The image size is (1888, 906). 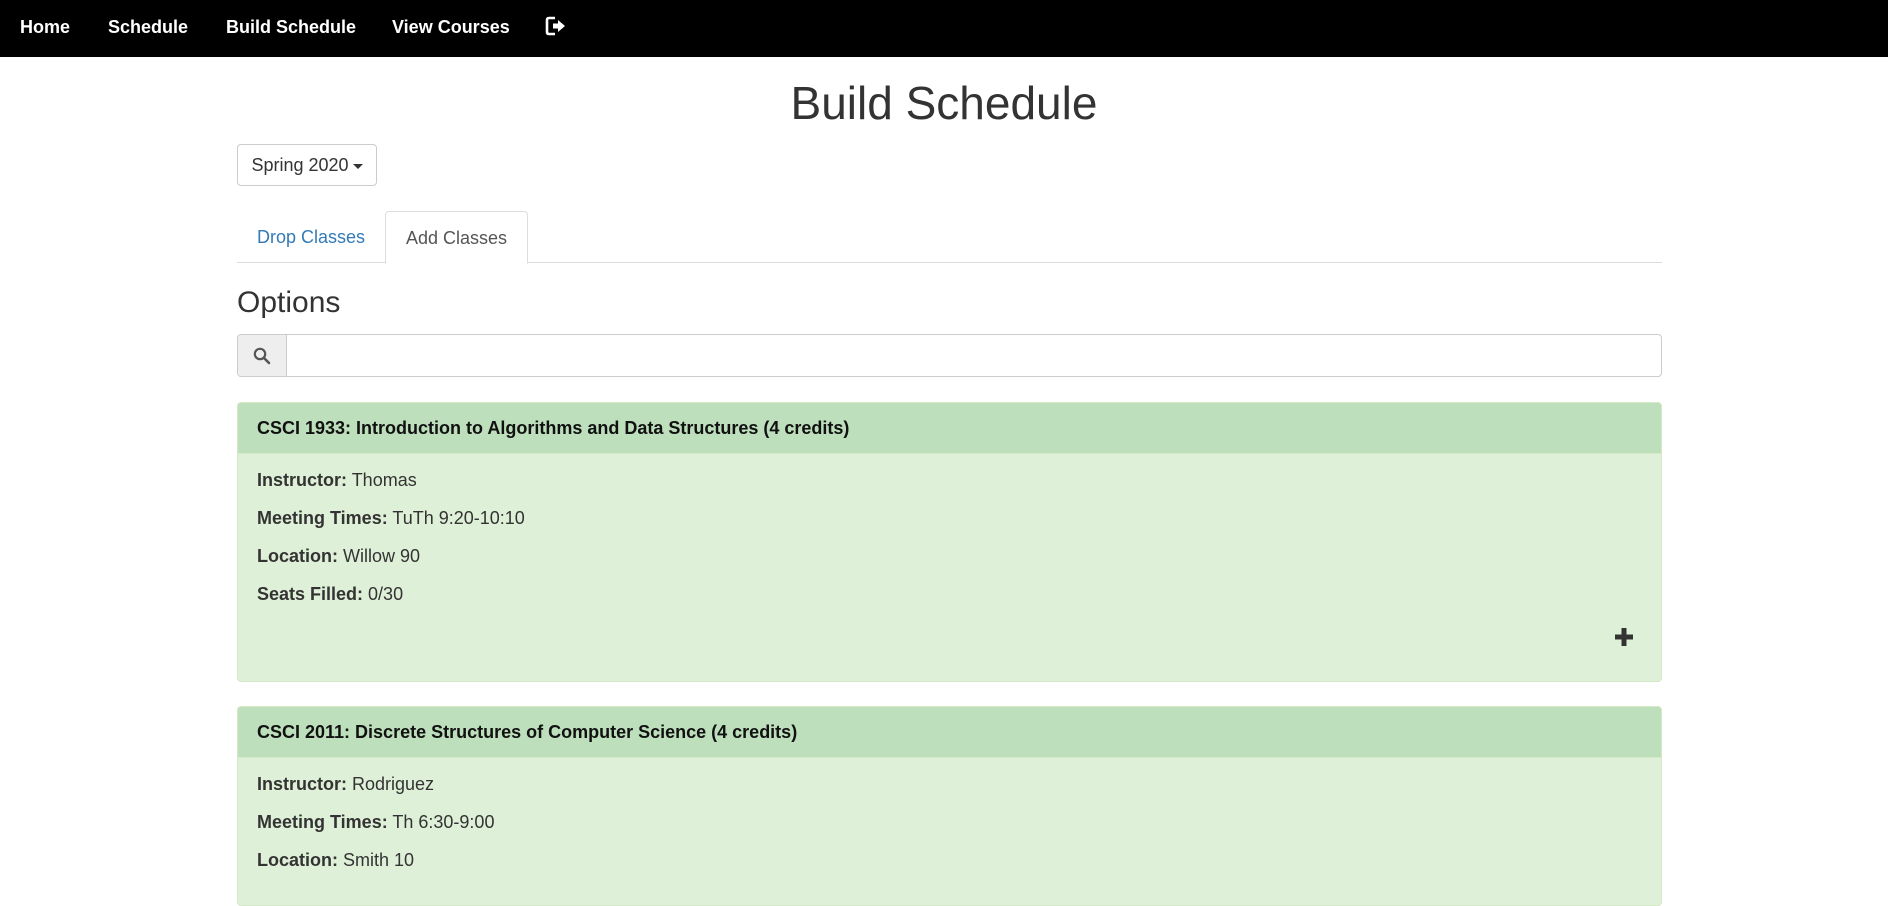 What do you see at coordinates (393, 784) in the screenshot?
I see `instructor-value: Rodriguez` at bounding box center [393, 784].